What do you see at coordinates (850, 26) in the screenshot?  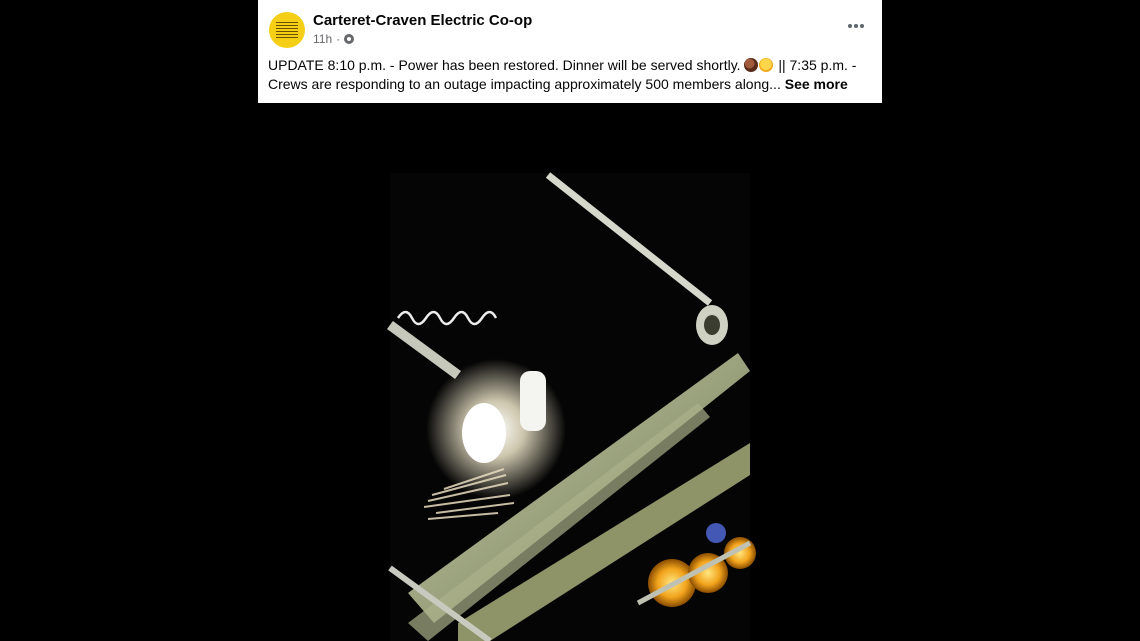 I see `more-options-icon` at bounding box center [850, 26].